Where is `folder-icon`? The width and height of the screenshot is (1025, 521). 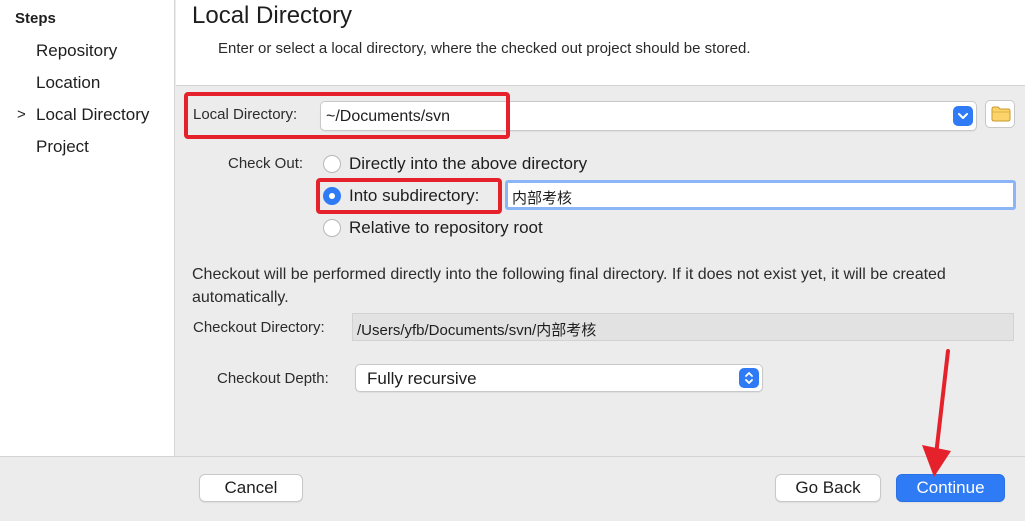 folder-icon is located at coordinates (1001, 114).